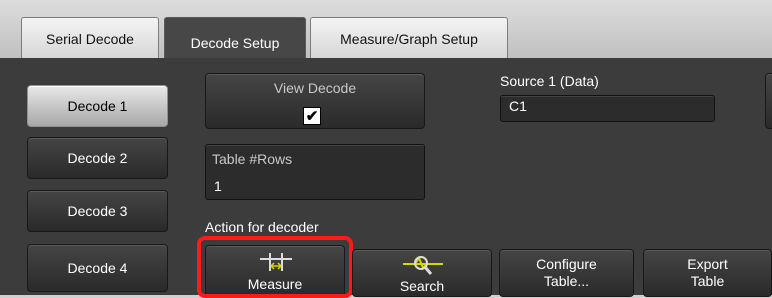 This screenshot has height=298, width=772. I want to click on tab-serial-decode-label: Serial Decode, so click(90, 38).